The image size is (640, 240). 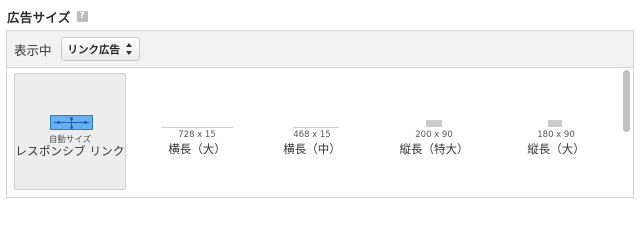 I want to click on ad-size-option-180x90: 180 x 90 縦長（大）, so click(x=556, y=131).